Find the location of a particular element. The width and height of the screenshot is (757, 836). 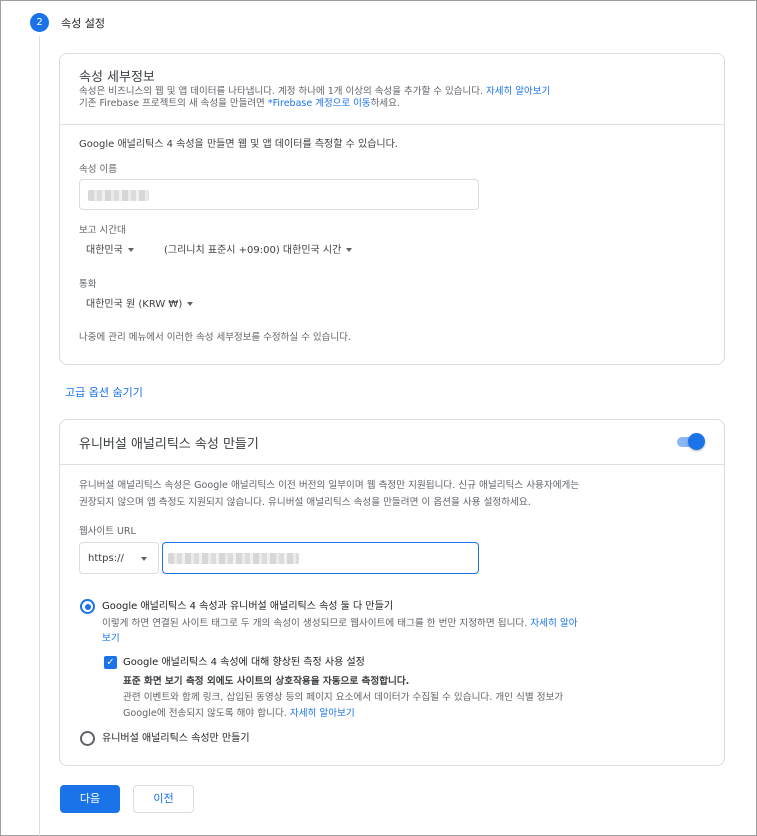

firebase-account-link: *Firebase 계정으로 이동 is located at coordinates (319, 103).